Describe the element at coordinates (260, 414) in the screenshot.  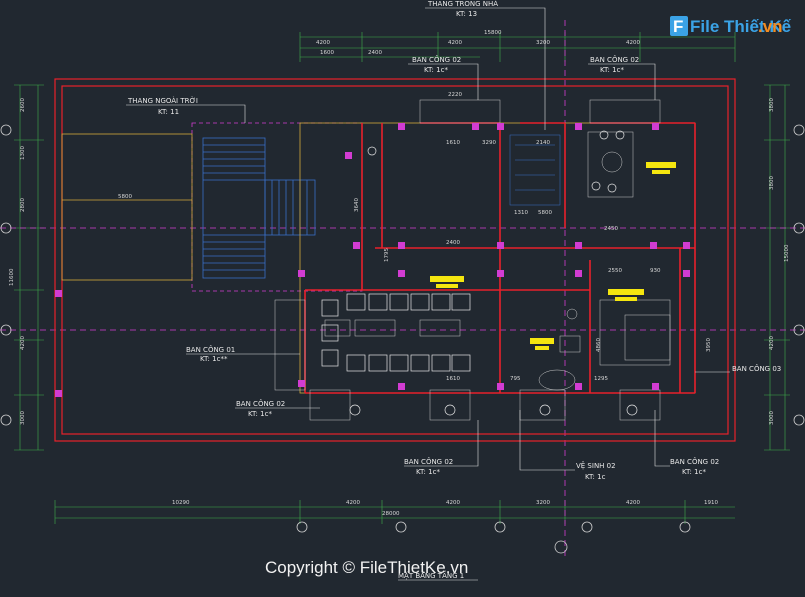
I see `balcony02-c-kt: KT: 1c*` at that location.